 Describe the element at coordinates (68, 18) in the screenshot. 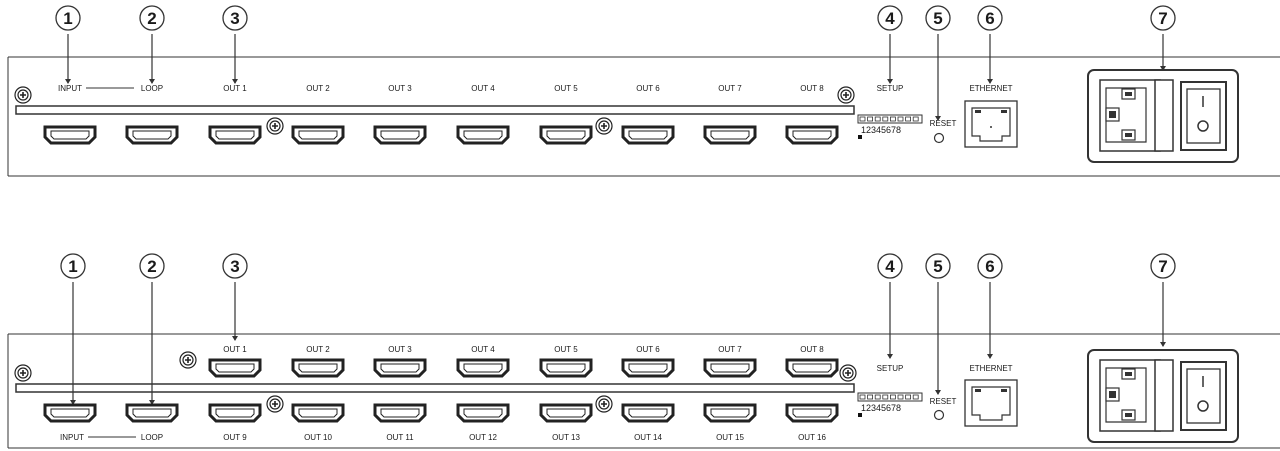

I see `callout-1: 1` at that location.